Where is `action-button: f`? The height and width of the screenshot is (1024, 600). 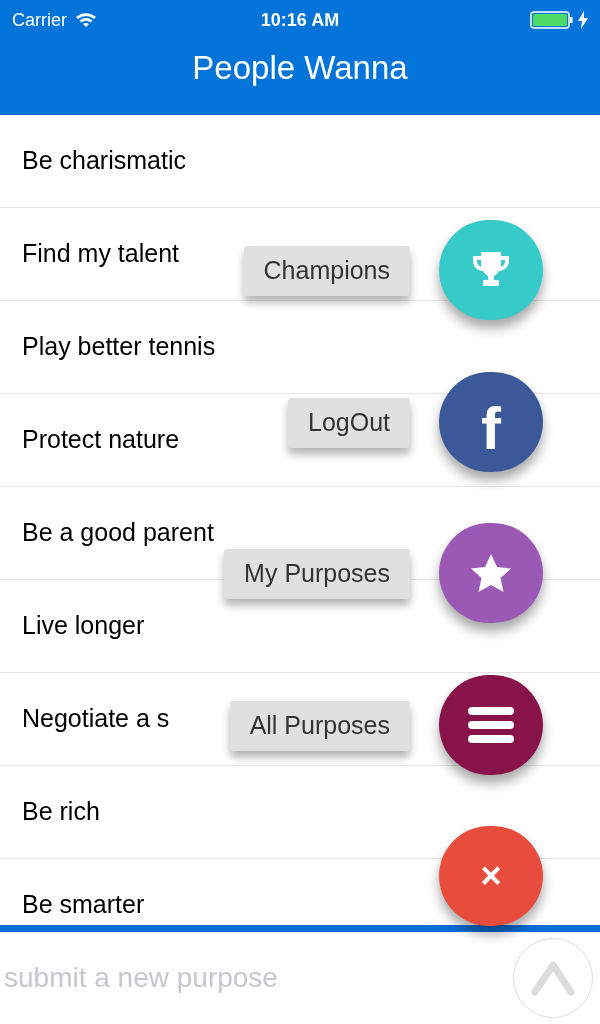 action-button: f is located at coordinates (491, 422).